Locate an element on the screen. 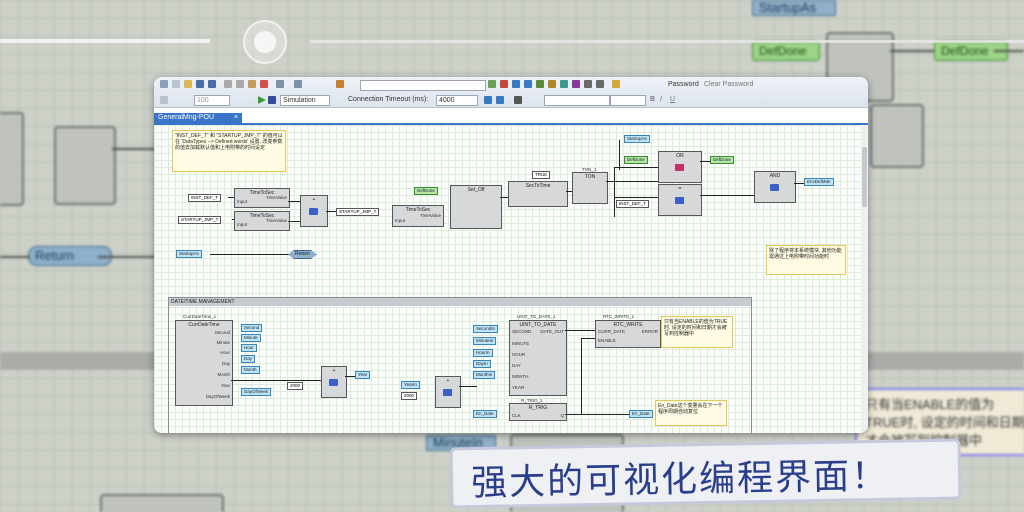 The height and width of the screenshot is (512, 1024). scrollbar-thumb is located at coordinates (864, 177).